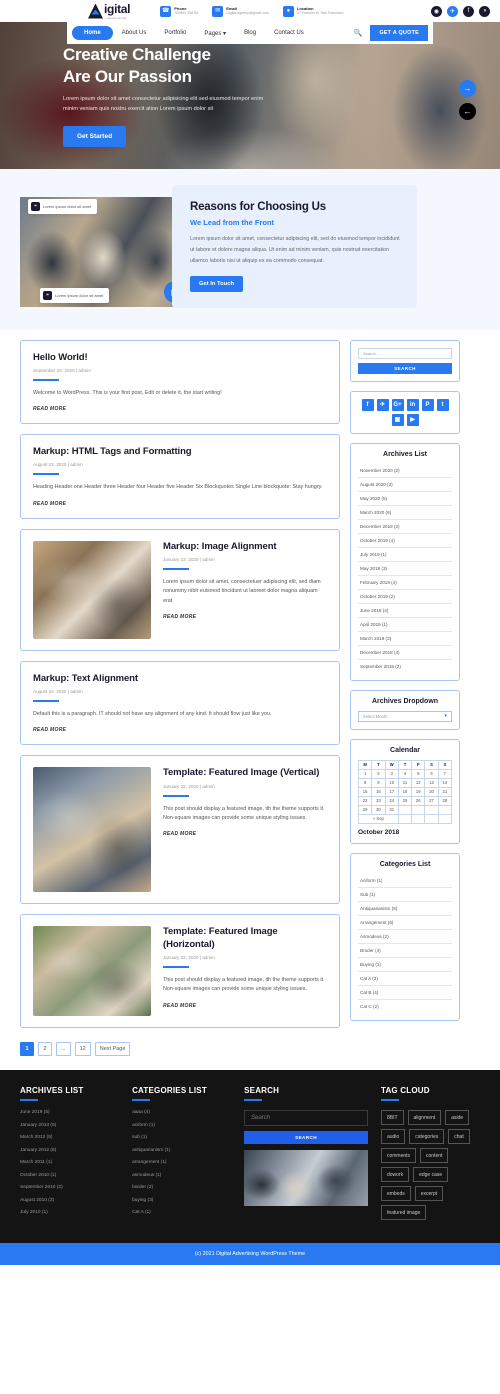  Describe the element at coordinates (365, 800) in the screenshot. I see `day-cell: 22` at that location.